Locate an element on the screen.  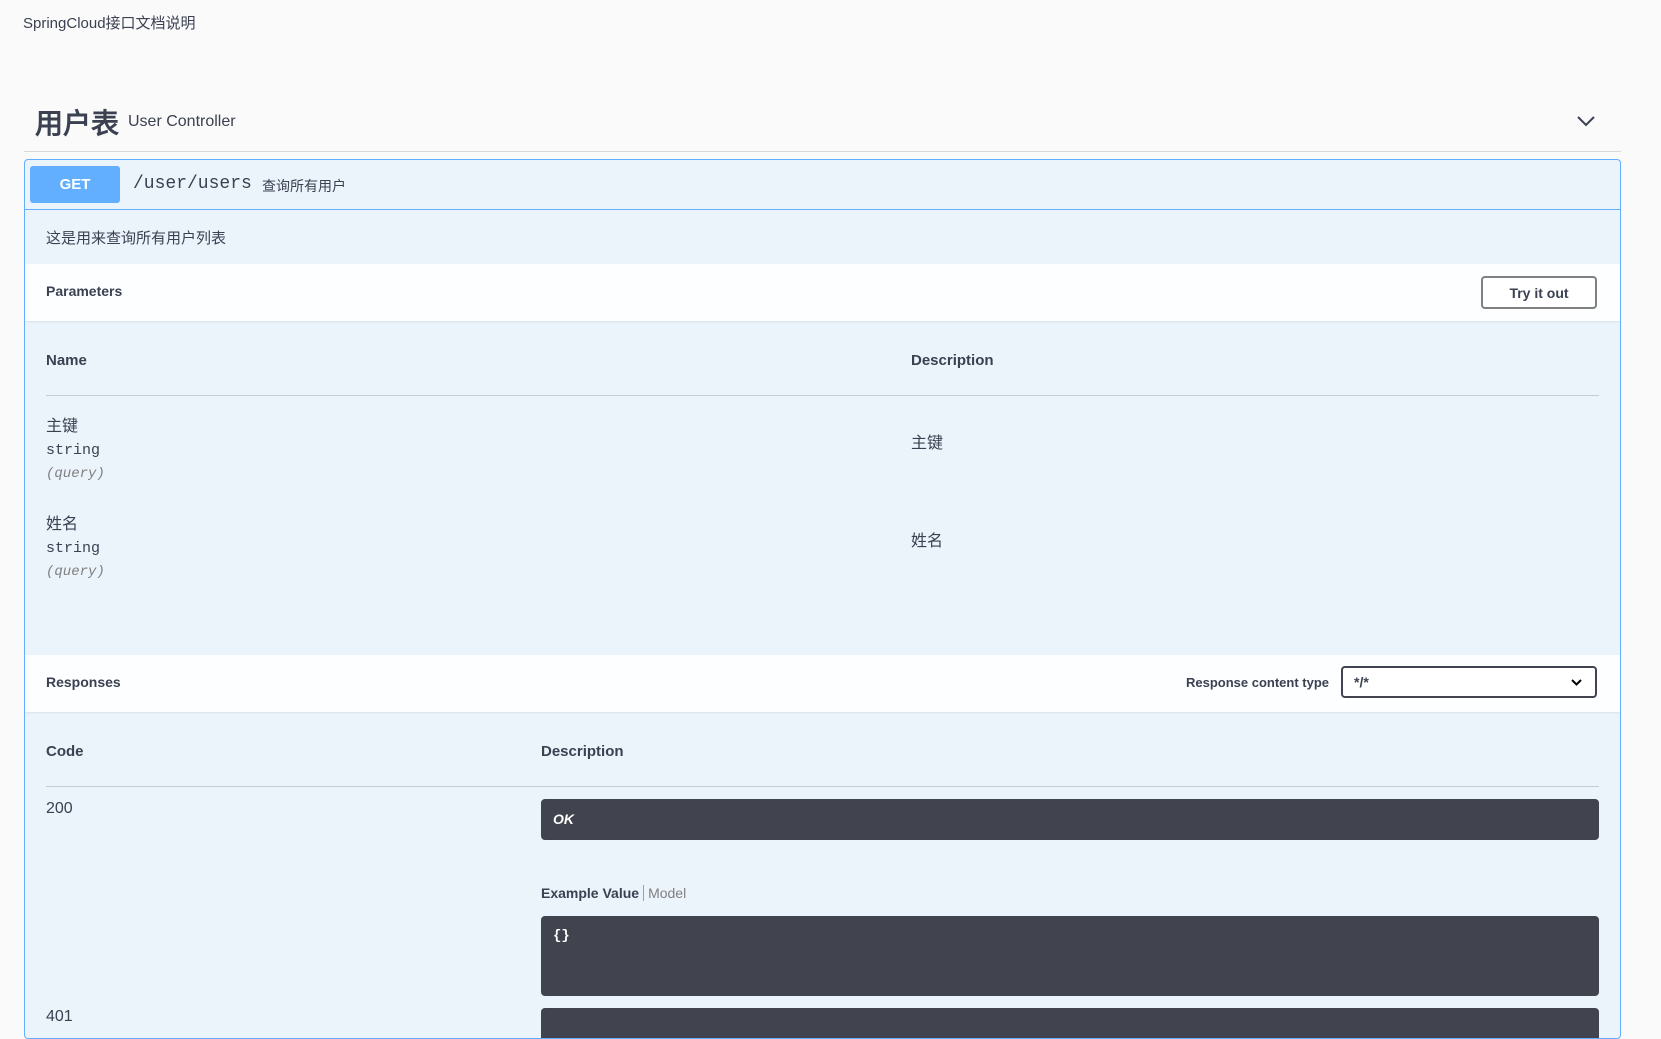
operation-summary: GET /user/users 查询所有用户 is located at coordinates (822, 185).